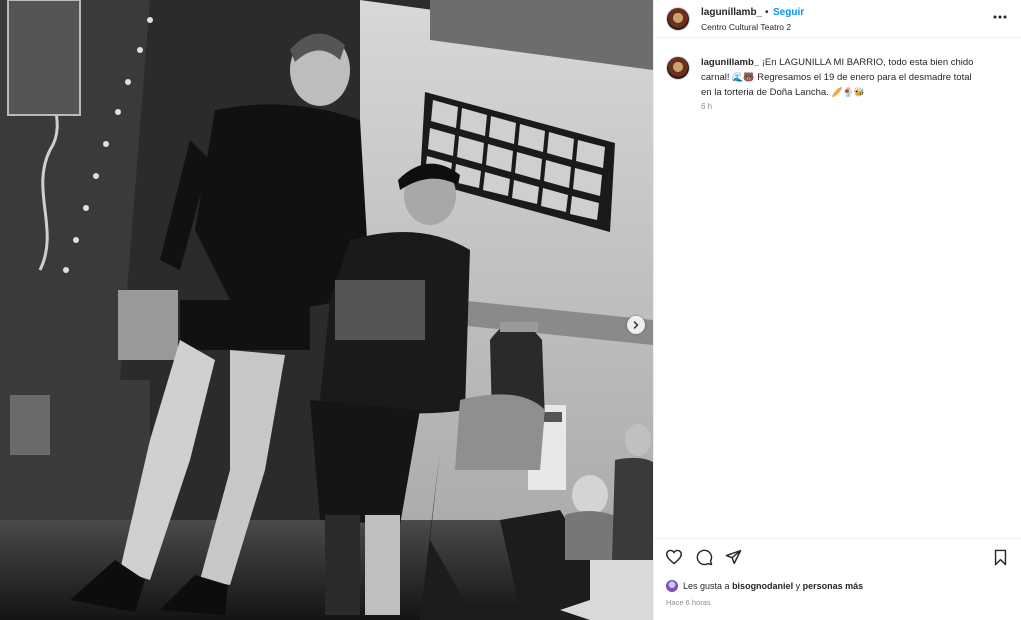 This screenshot has width=1021, height=620. I want to click on more-options-button, so click(1000, 17).